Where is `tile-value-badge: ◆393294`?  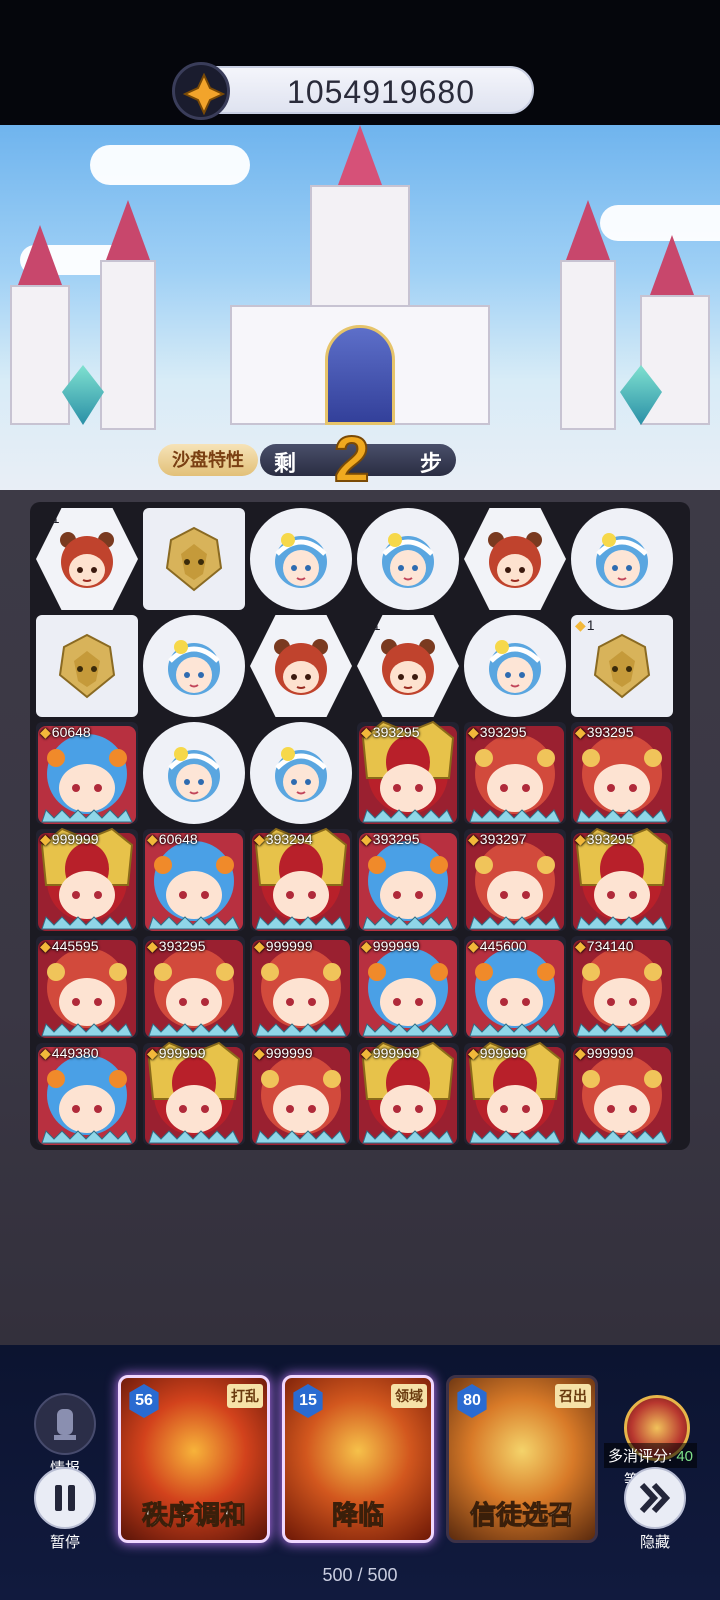
tile-value-badge: ◆393294 is located at coordinates (283, 839).